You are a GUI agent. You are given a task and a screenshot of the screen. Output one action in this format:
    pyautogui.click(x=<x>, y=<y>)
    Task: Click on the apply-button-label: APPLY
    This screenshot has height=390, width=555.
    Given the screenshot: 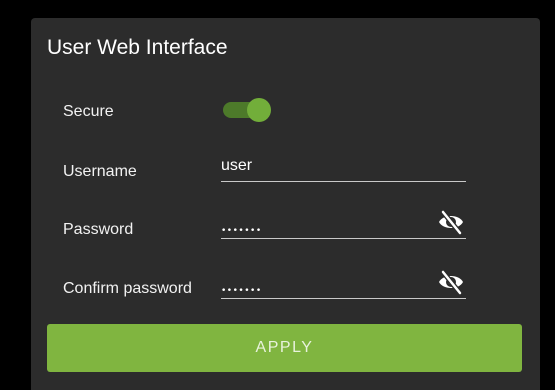 What is the action you would take?
    pyautogui.click(x=284, y=347)
    